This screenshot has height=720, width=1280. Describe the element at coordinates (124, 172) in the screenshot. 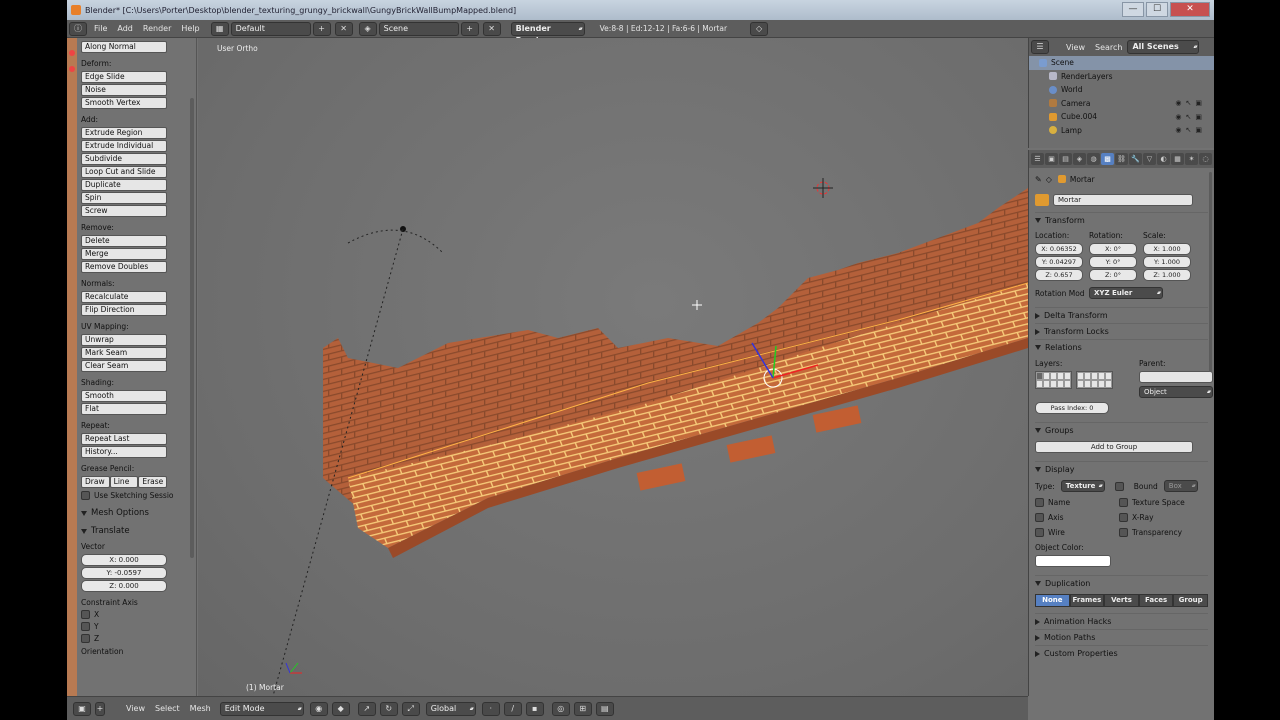

I see `loop-cut-button: Loop Cut and Slide` at that location.